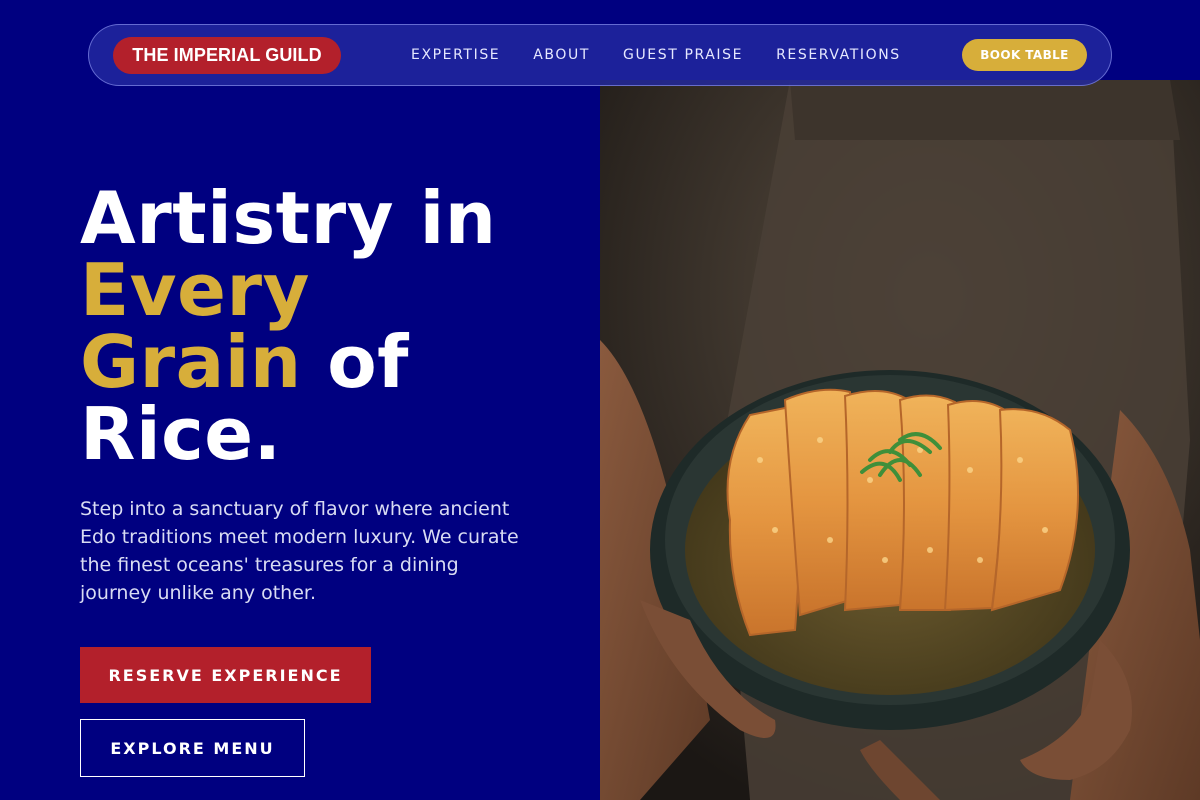 The image size is (1200, 800). I want to click on nav-link-about: ABOUT, so click(561, 55).